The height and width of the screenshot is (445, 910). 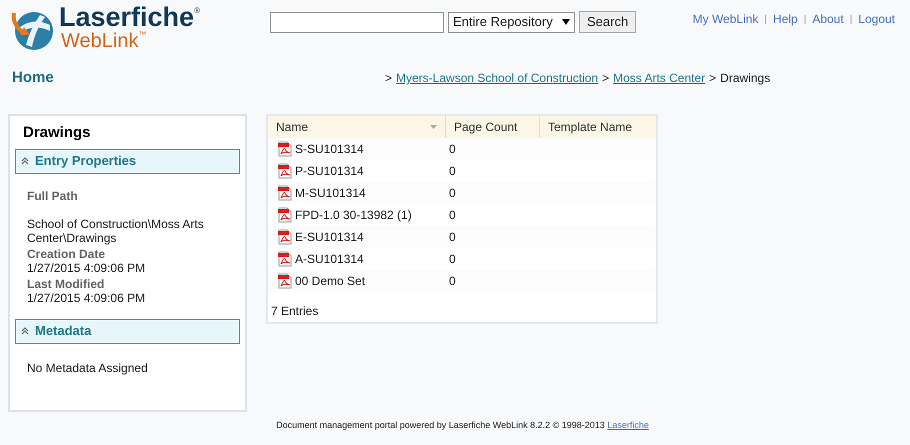 What do you see at coordinates (99, 41) in the screenshot?
I see `product-name: WebLink` at bounding box center [99, 41].